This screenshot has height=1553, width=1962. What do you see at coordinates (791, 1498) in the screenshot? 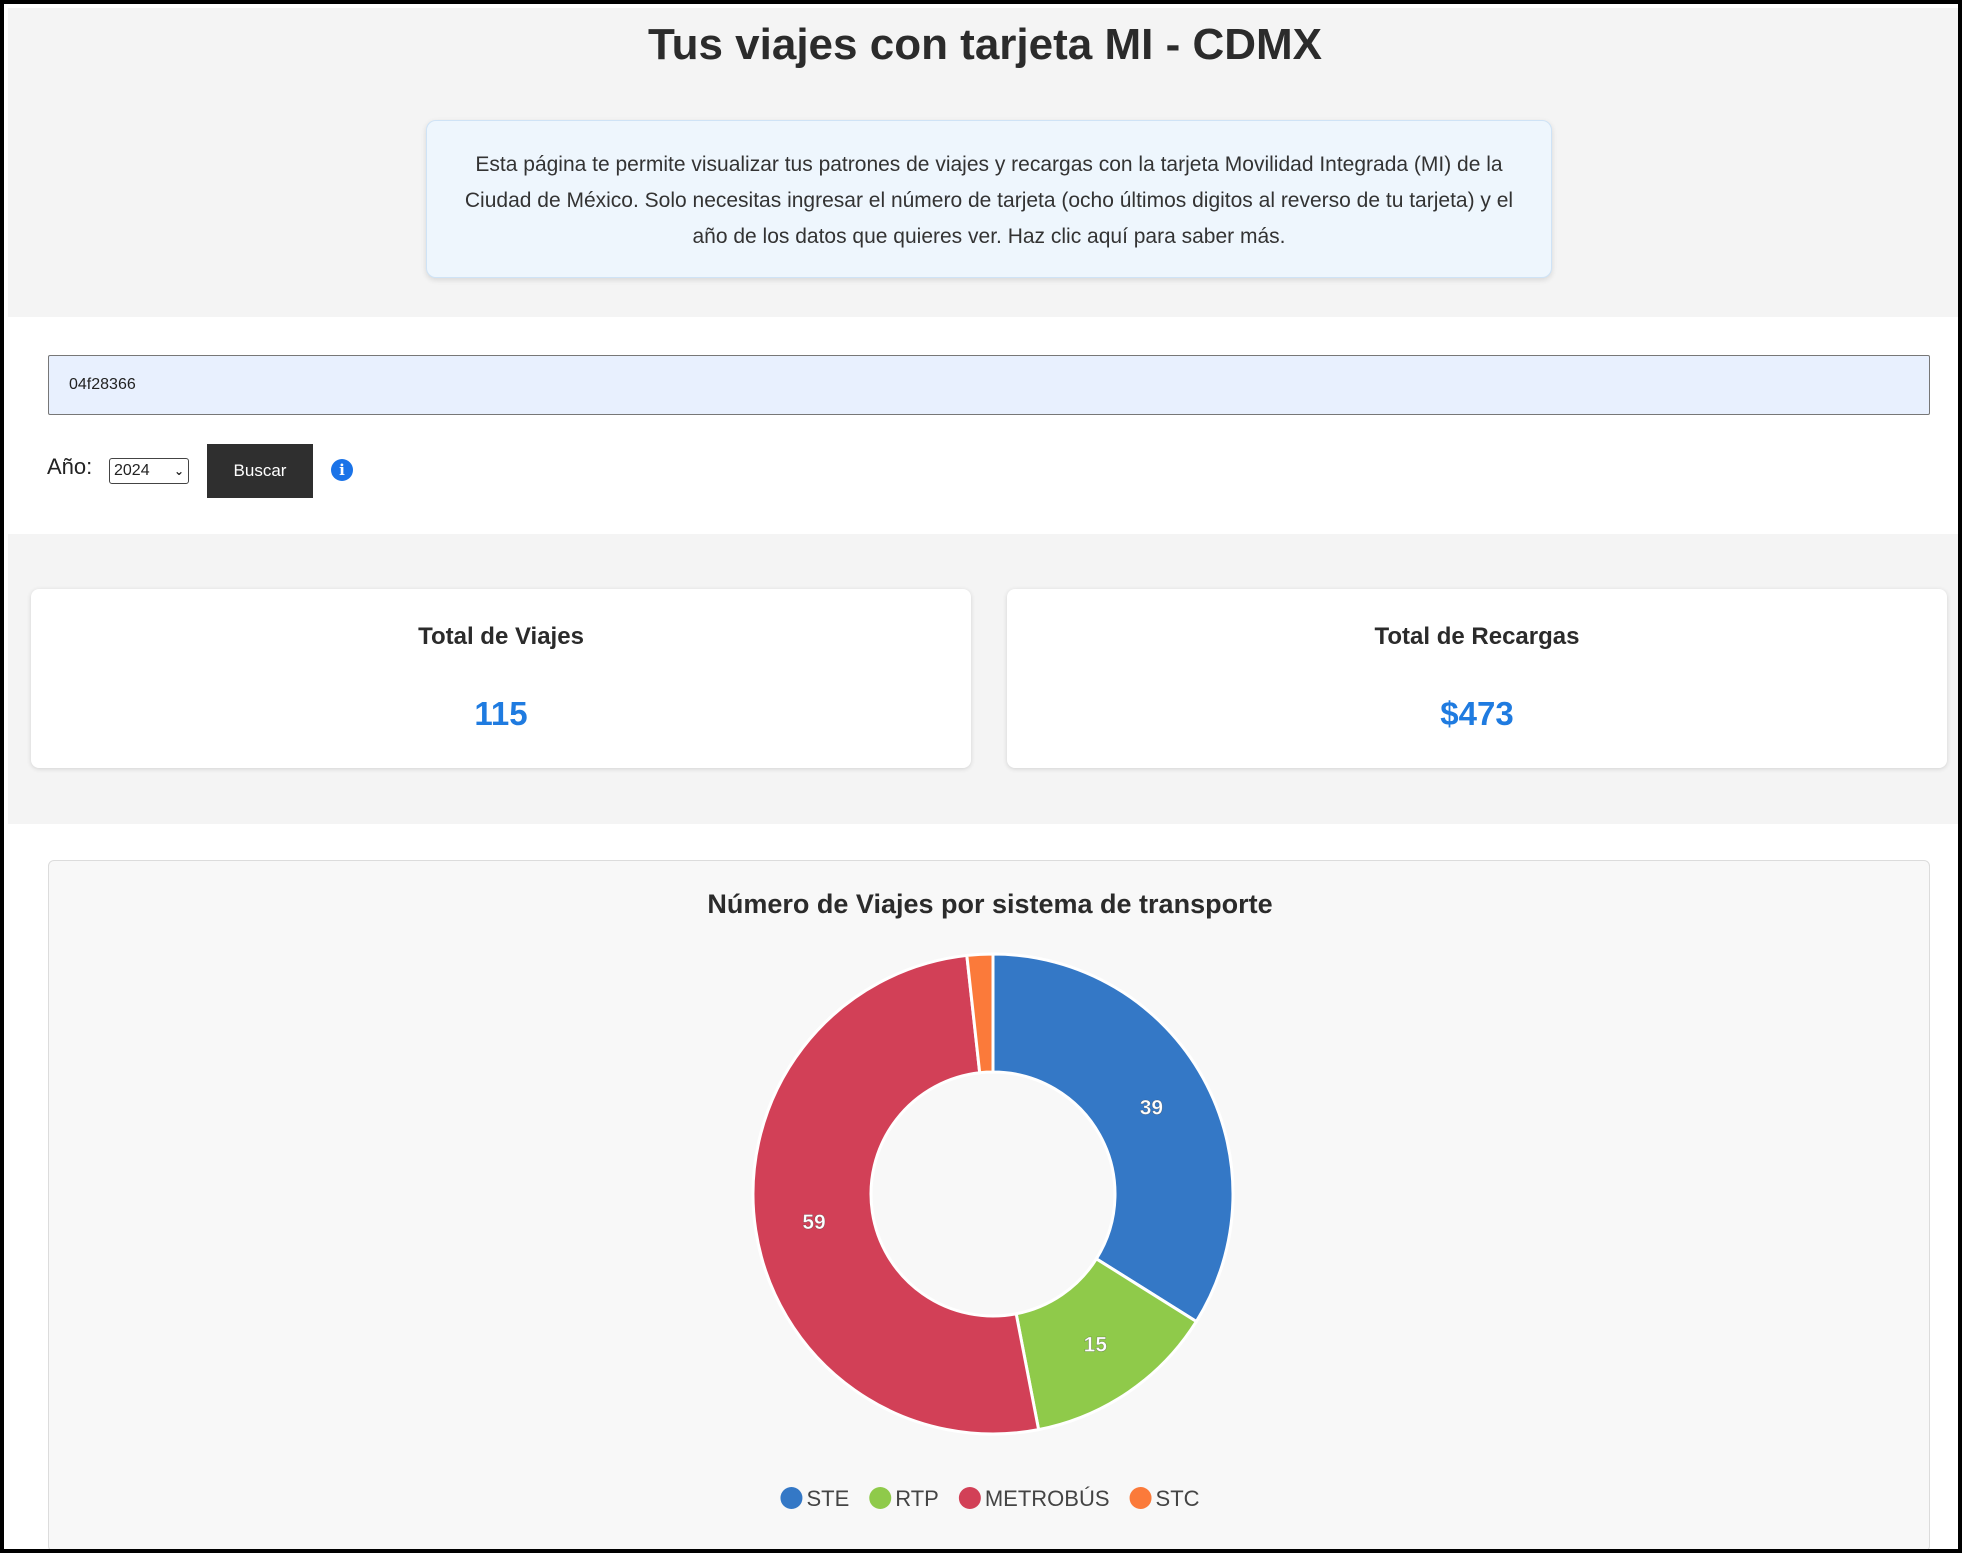
I see `legend-swatch-ste` at bounding box center [791, 1498].